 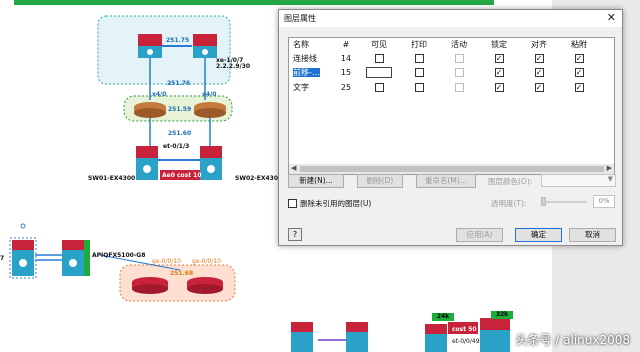 I want to click on transparency-slider, so click(x=564, y=201).